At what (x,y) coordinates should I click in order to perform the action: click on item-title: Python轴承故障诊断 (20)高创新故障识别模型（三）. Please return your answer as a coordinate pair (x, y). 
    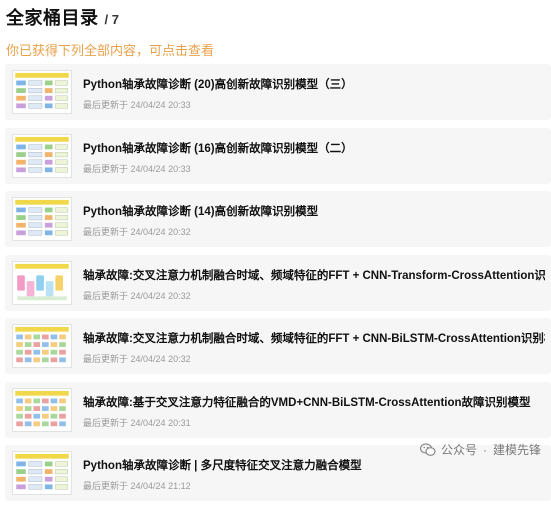
    Looking at the image, I should click on (218, 85).